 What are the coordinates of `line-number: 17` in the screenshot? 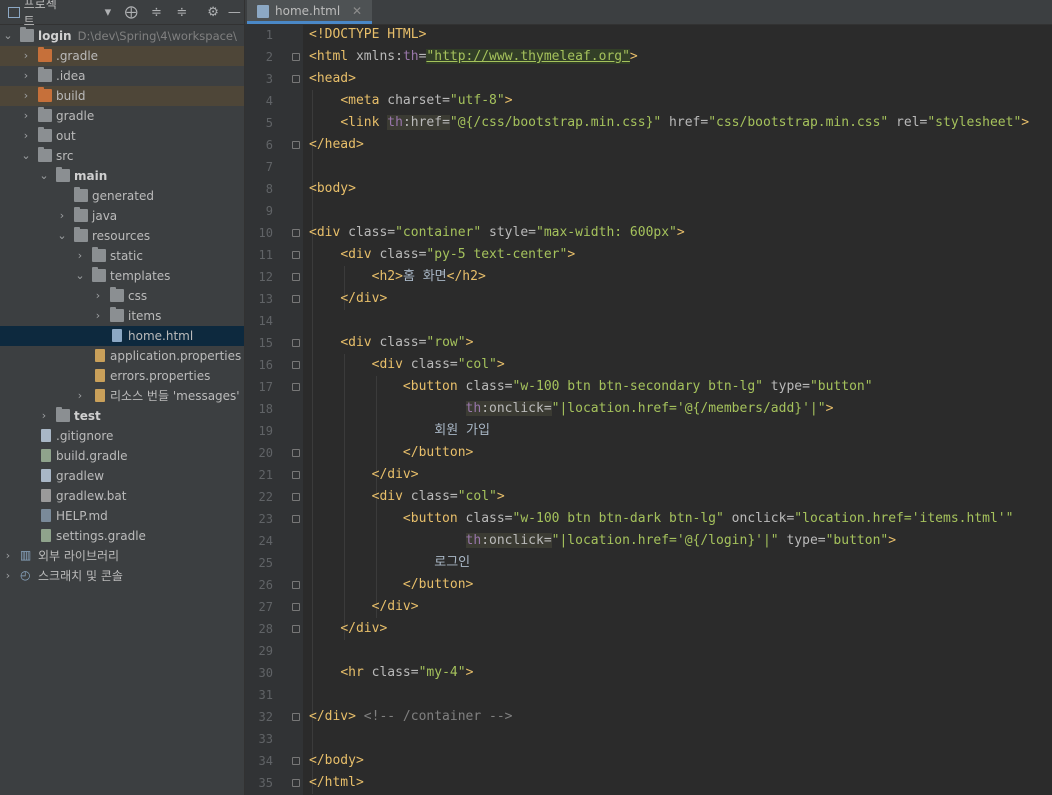 It's located at (265, 387).